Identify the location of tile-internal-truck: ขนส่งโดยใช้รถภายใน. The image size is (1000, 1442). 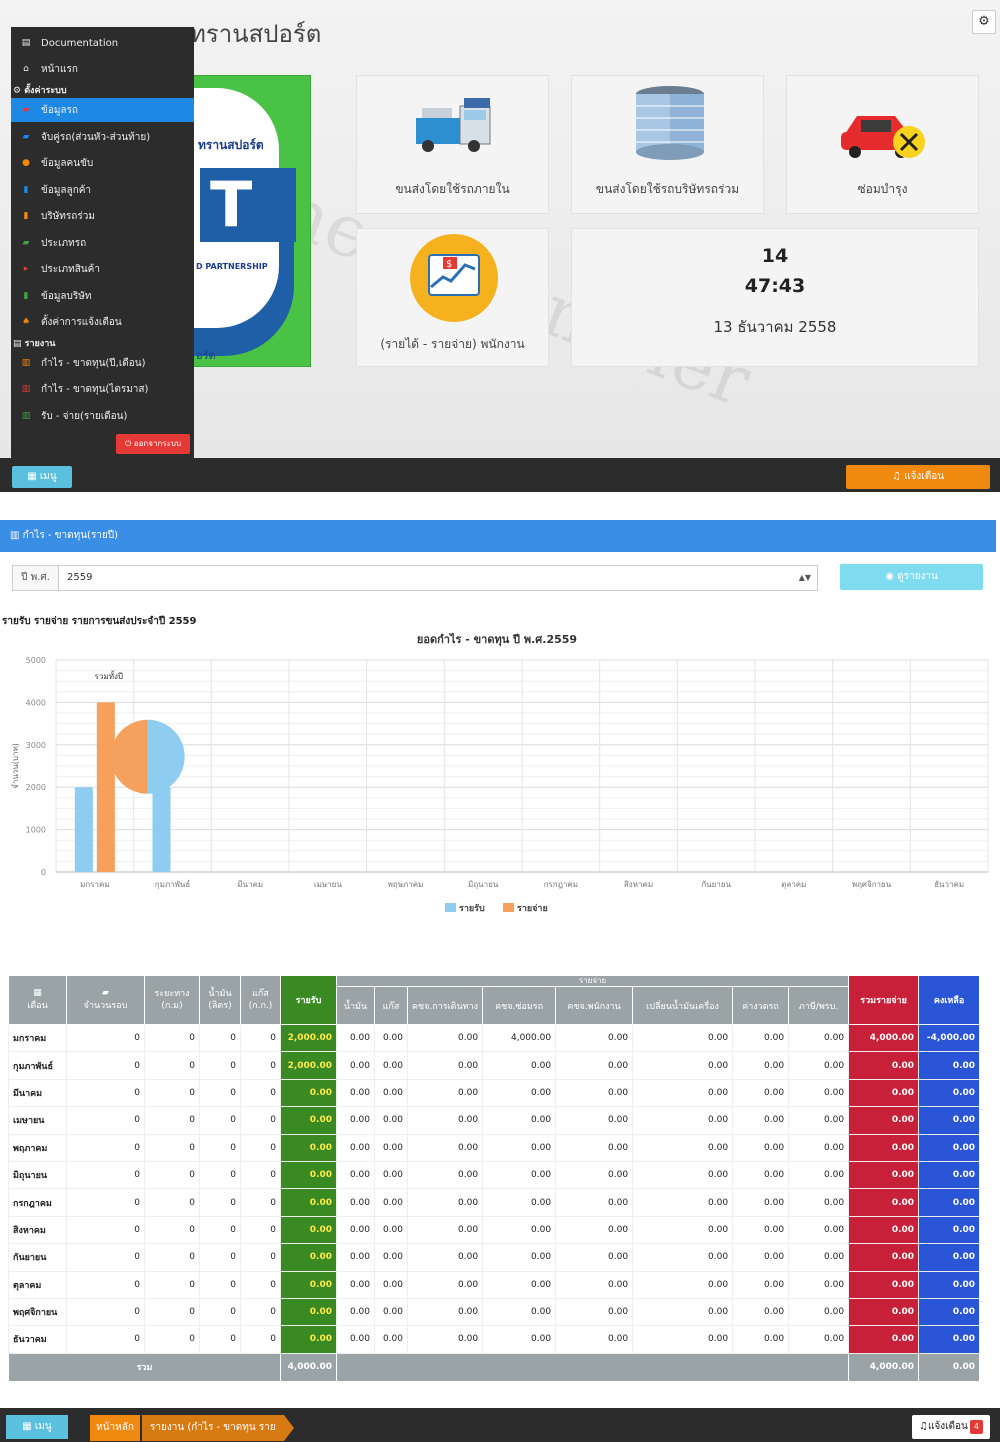
(452, 144).